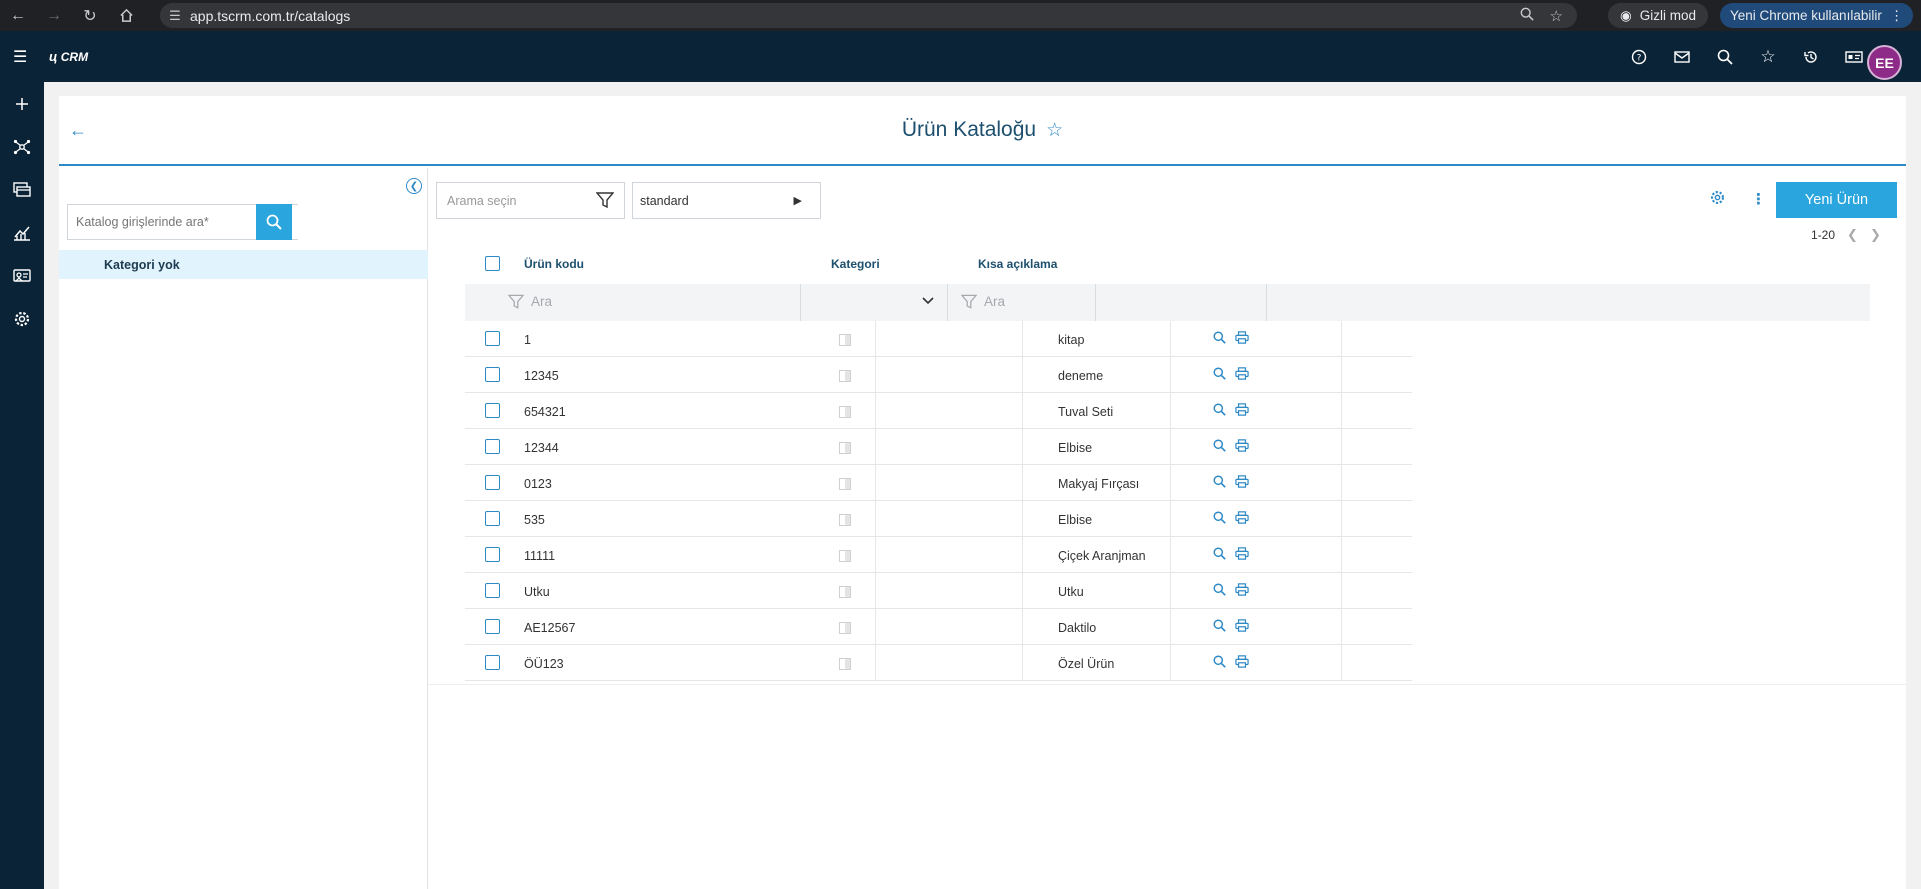 Image resolution: width=1921 pixels, height=889 pixels. I want to click on next-page-icon: ❯, so click(1875, 235).